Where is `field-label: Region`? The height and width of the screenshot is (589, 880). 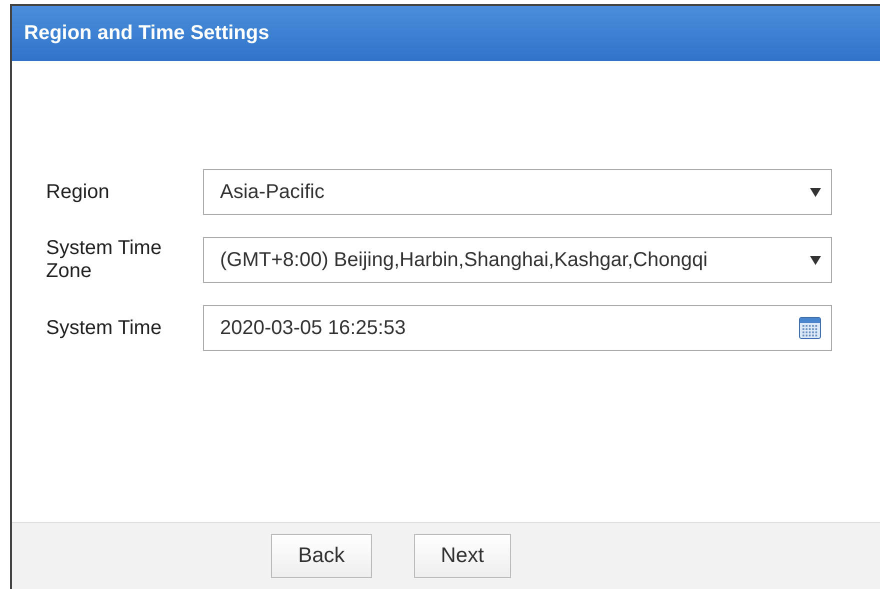
field-label: Region is located at coordinates (78, 192).